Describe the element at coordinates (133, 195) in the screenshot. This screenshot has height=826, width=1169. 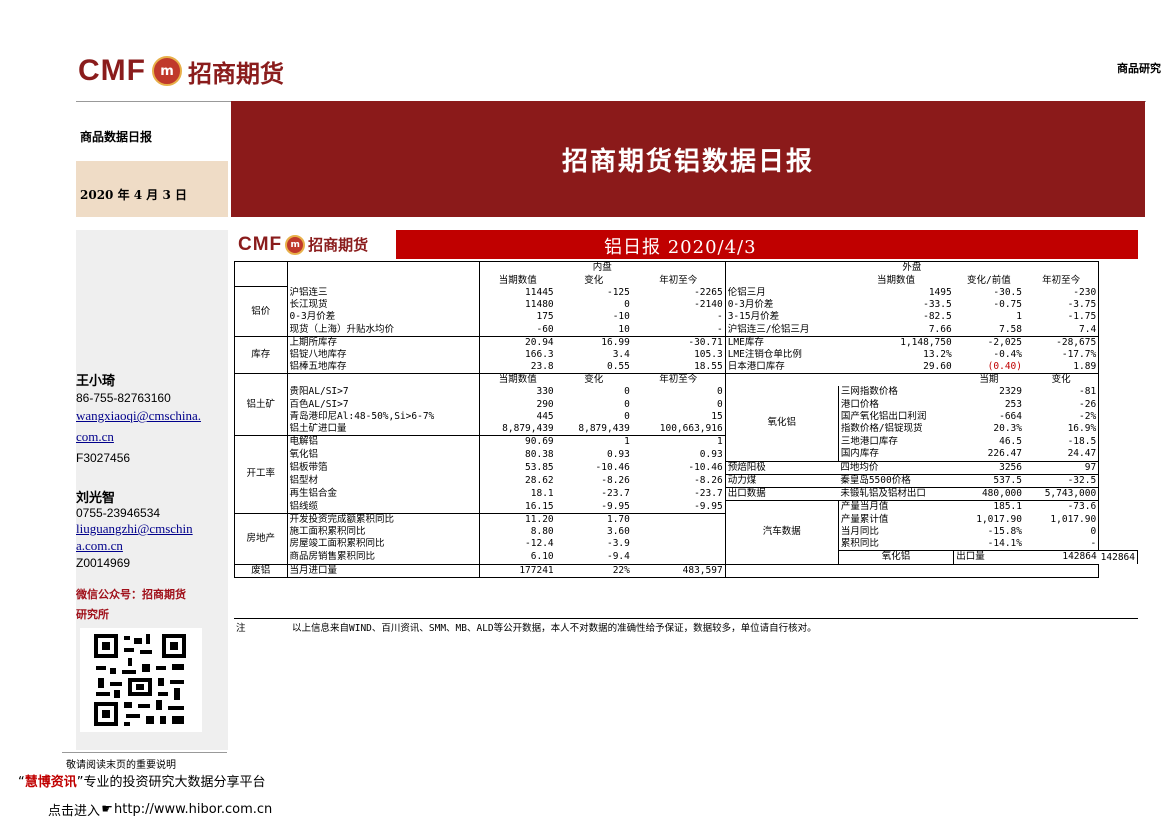
I see `report-date: 2020 年 4 月 3 日` at that location.